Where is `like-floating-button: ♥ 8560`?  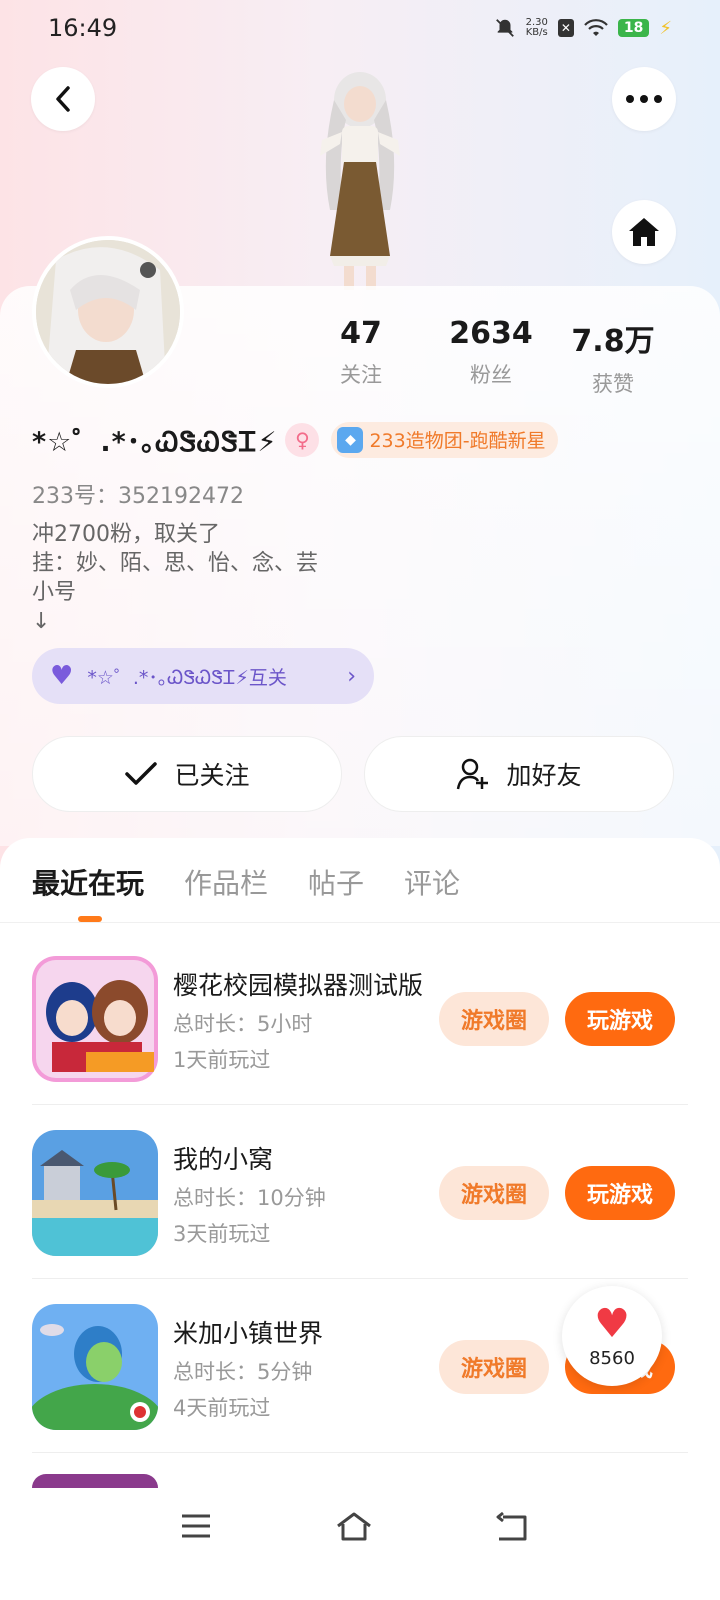
like-floating-button: ♥ 8560 is located at coordinates (612, 1336).